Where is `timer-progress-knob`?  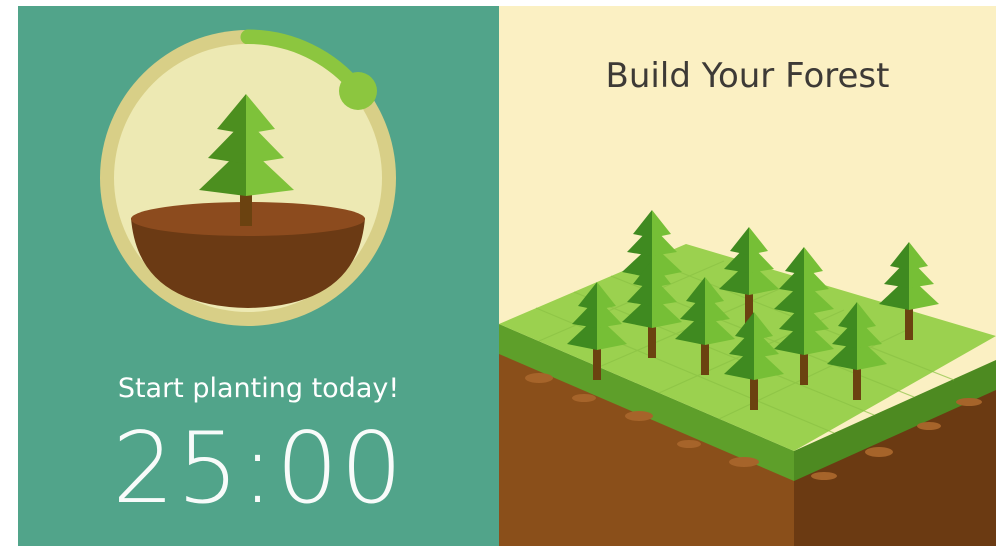 timer-progress-knob is located at coordinates (358, 91).